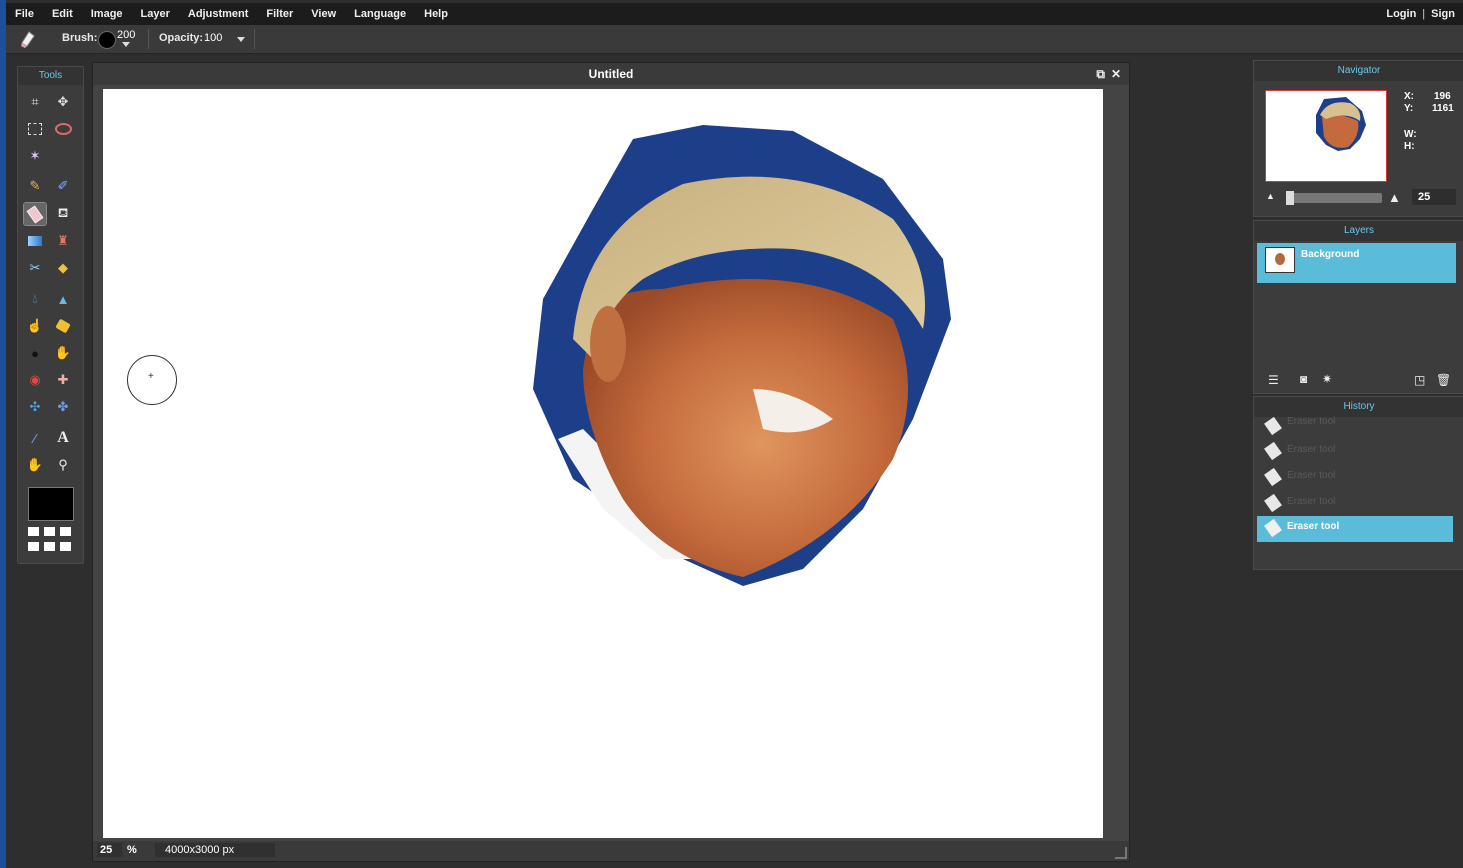 Image resolution: width=1463 pixels, height=868 pixels. I want to click on eyedropper-icon: ⁄, so click(35, 438).